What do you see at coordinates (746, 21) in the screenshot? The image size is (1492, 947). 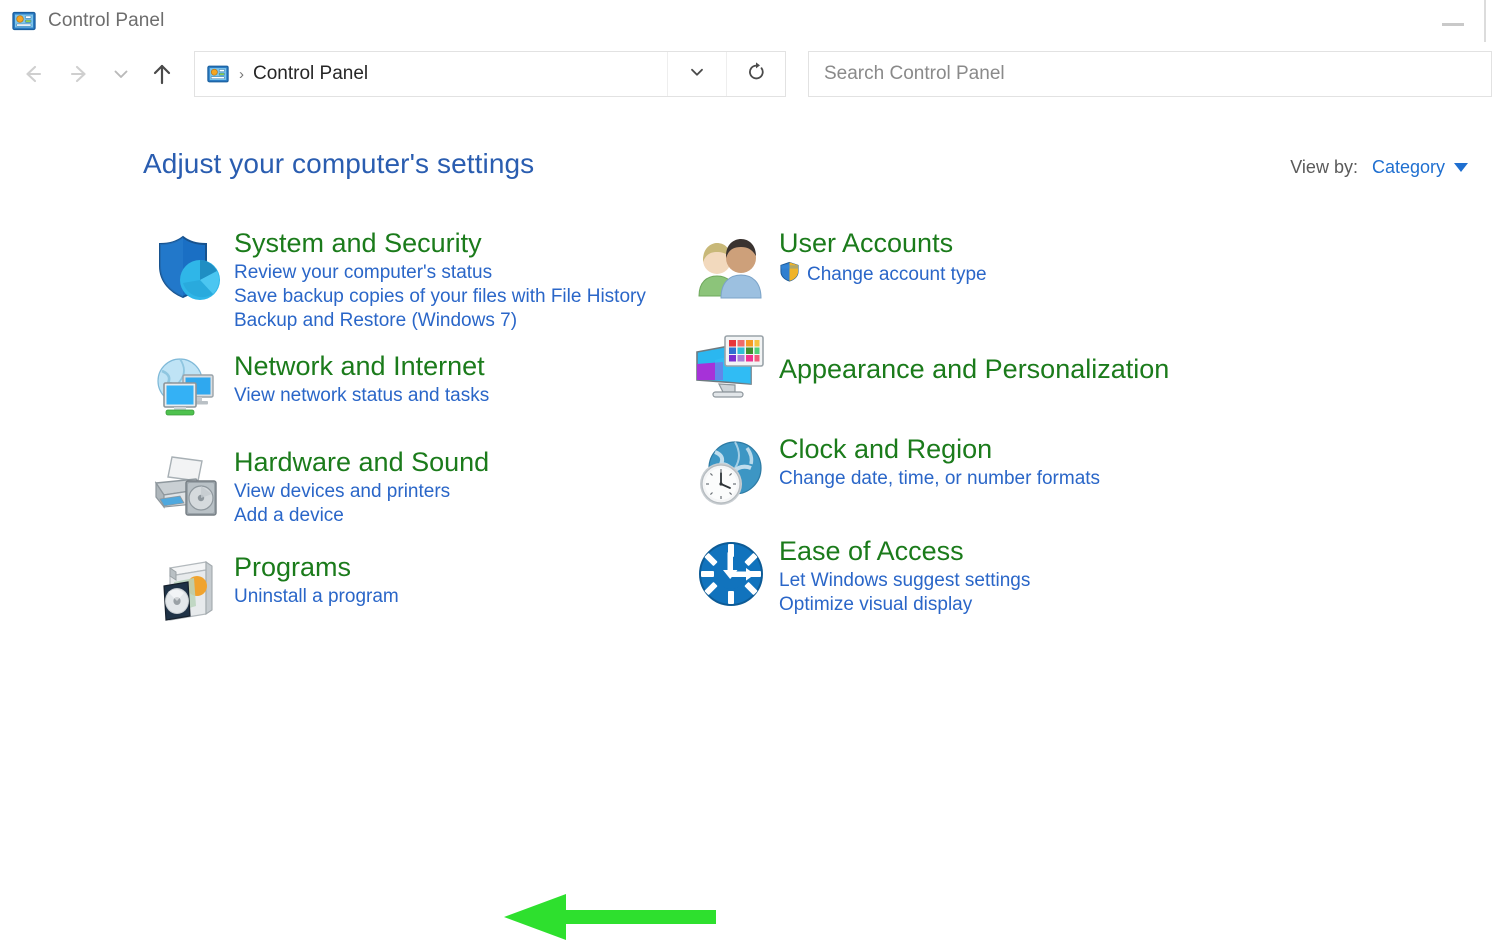 I see `window-titlebar: Control Panel` at bounding box center [746, 21].